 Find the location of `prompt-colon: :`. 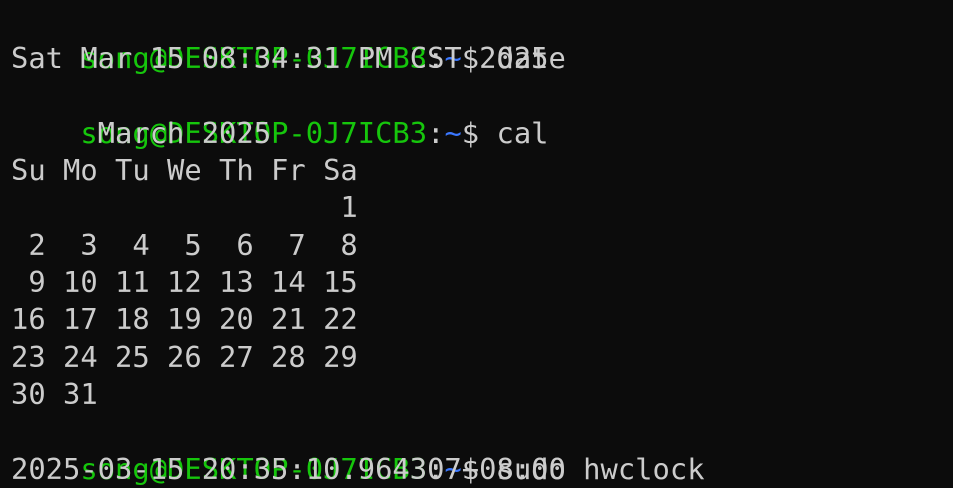

prompt-colon: : is located at coordinates (436, 132).